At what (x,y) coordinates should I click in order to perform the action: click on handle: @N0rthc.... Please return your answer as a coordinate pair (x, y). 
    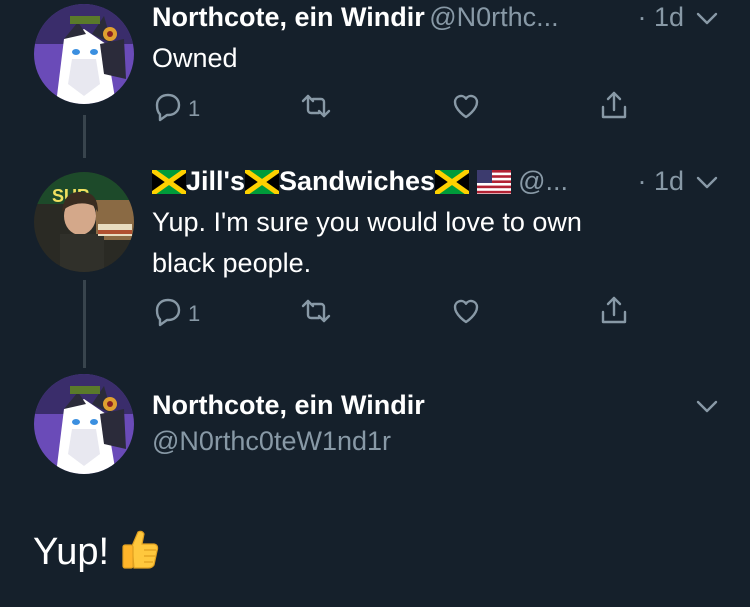
    Looking at the image, I should click on (493, 17).